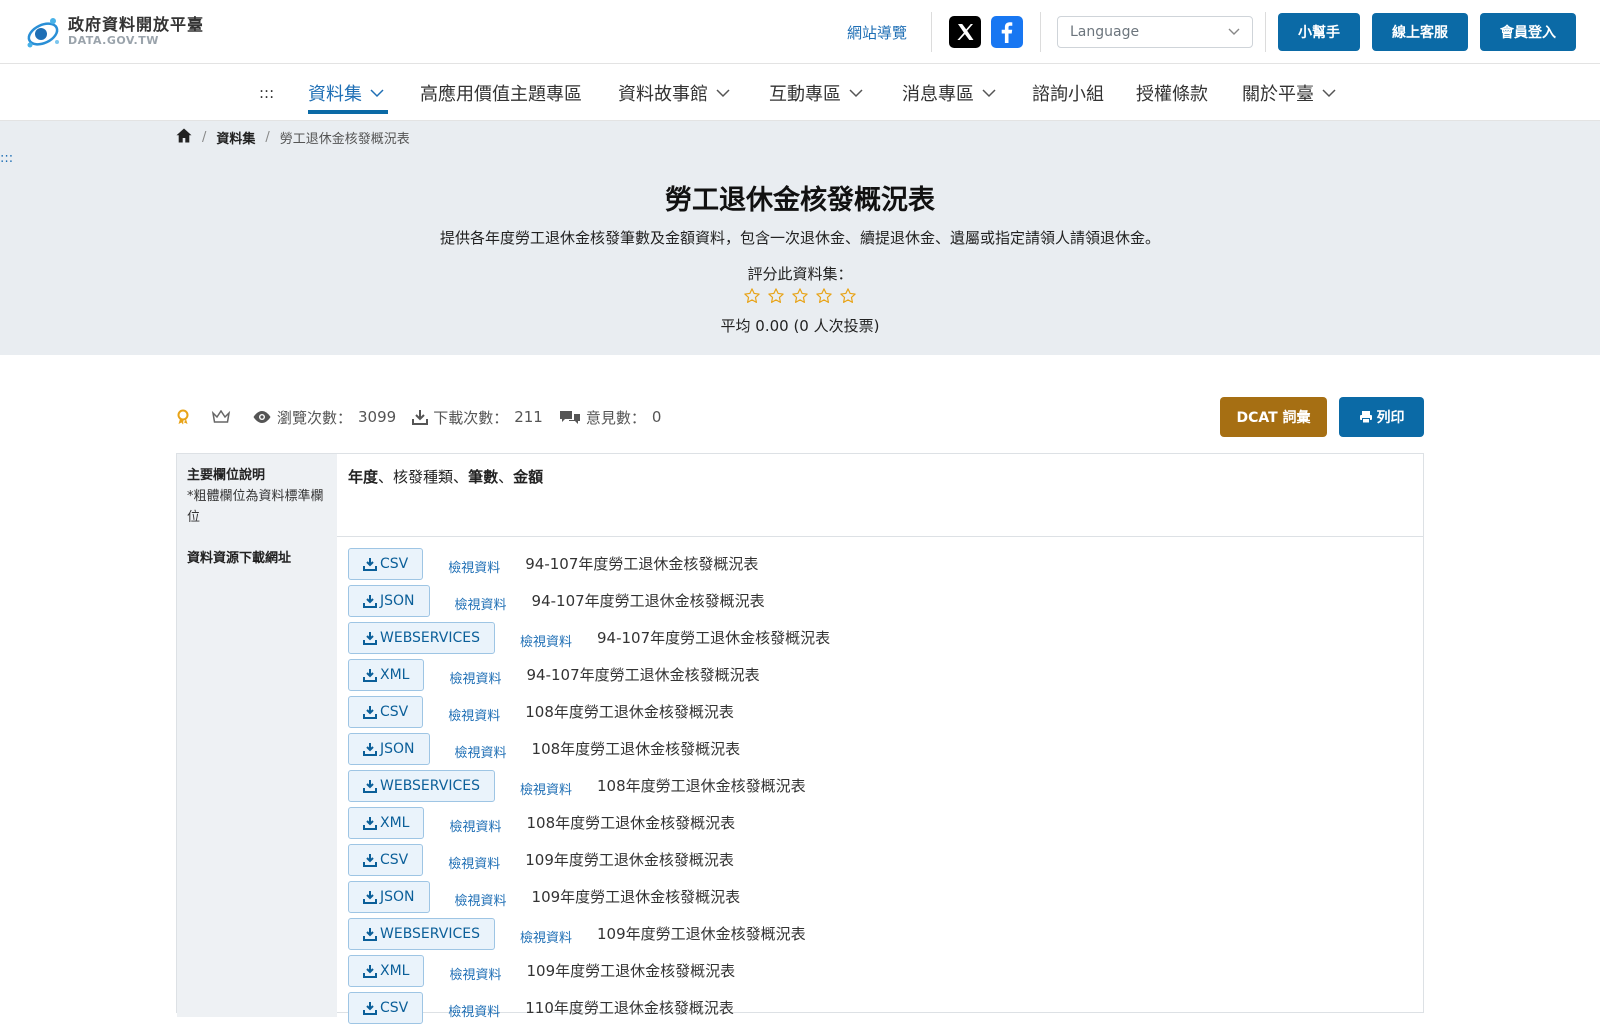 This screenshot has width=1600, height=1024. Describe the element at coordinates (184, 137) in the screenshot. I see `home-icon` at that location.